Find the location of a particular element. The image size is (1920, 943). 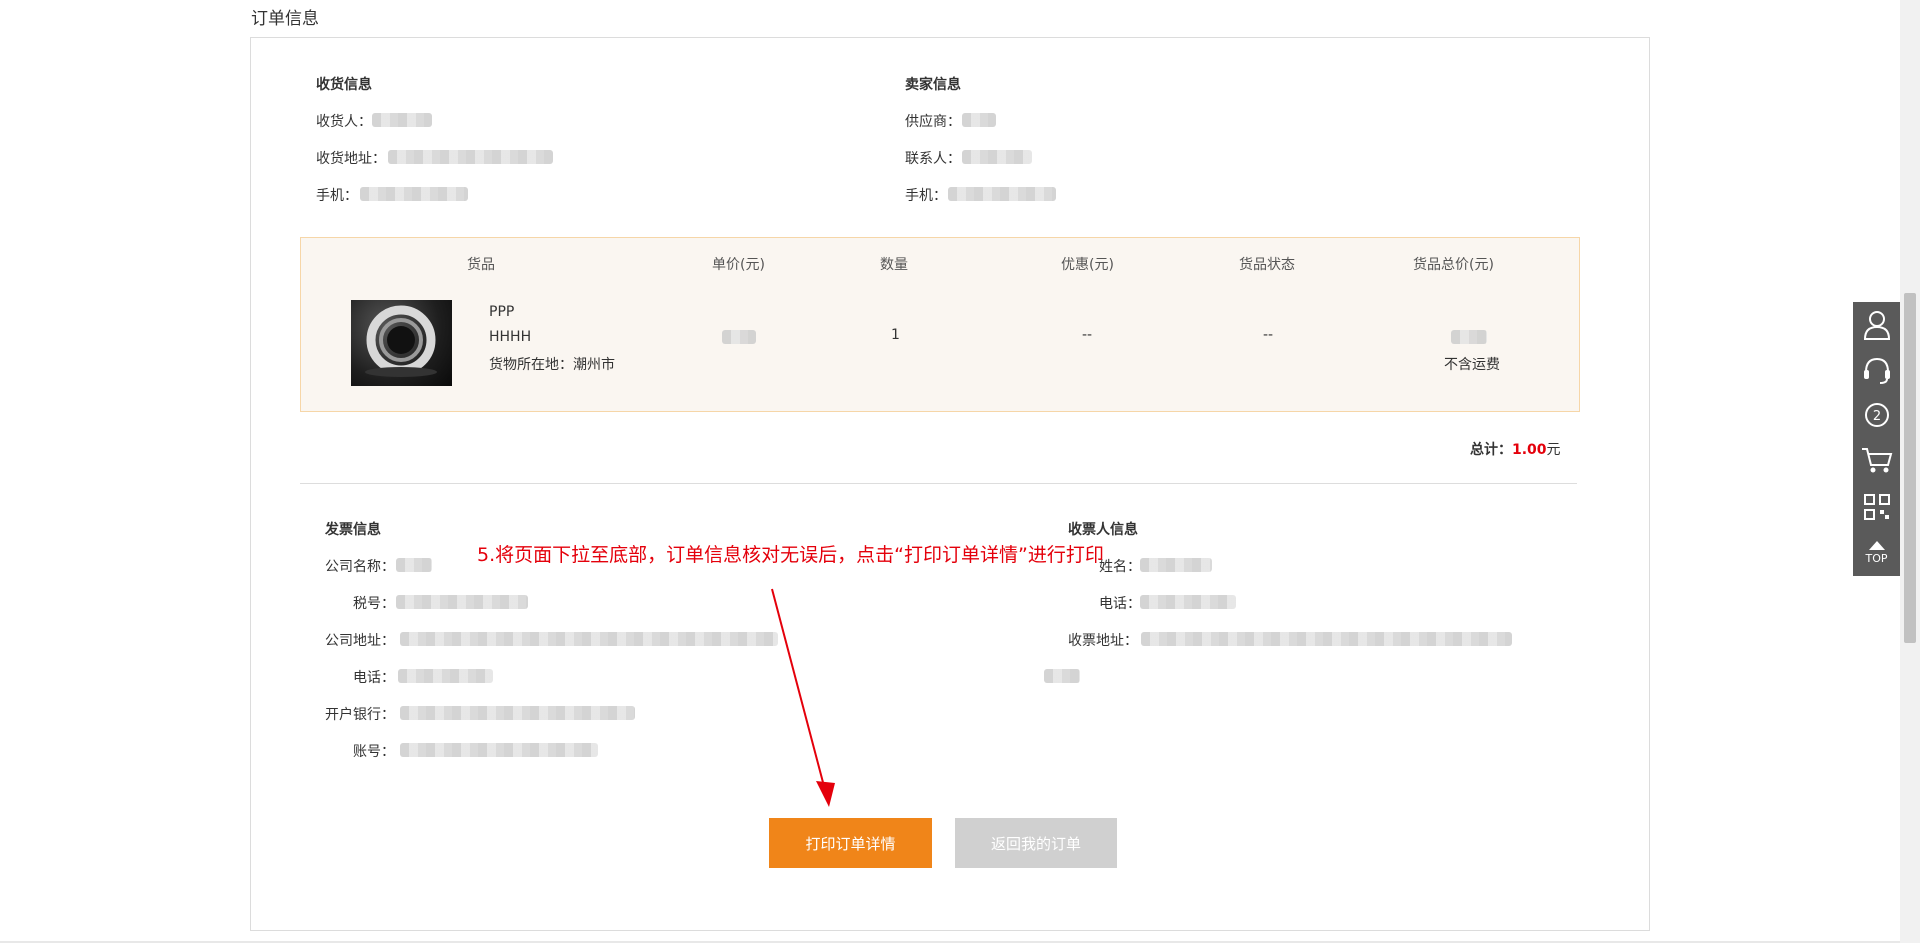

invoice-receiver-address-line2-redacted is located at coordinates (1062, 676).